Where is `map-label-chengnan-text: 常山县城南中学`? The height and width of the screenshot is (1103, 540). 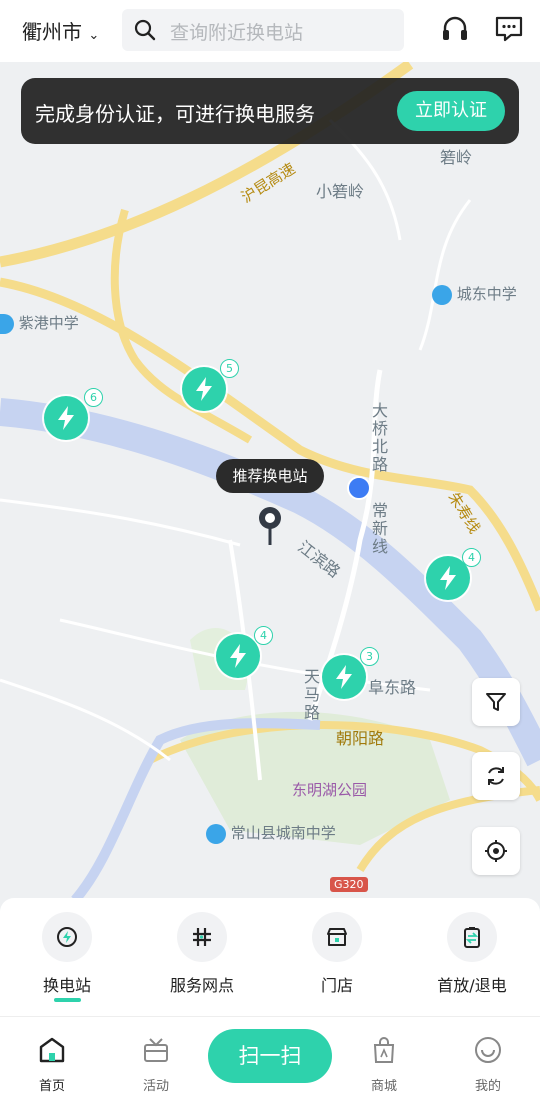 map-label-chengnan-text: 常山县城南中学 is located at coordinates (283, 833).